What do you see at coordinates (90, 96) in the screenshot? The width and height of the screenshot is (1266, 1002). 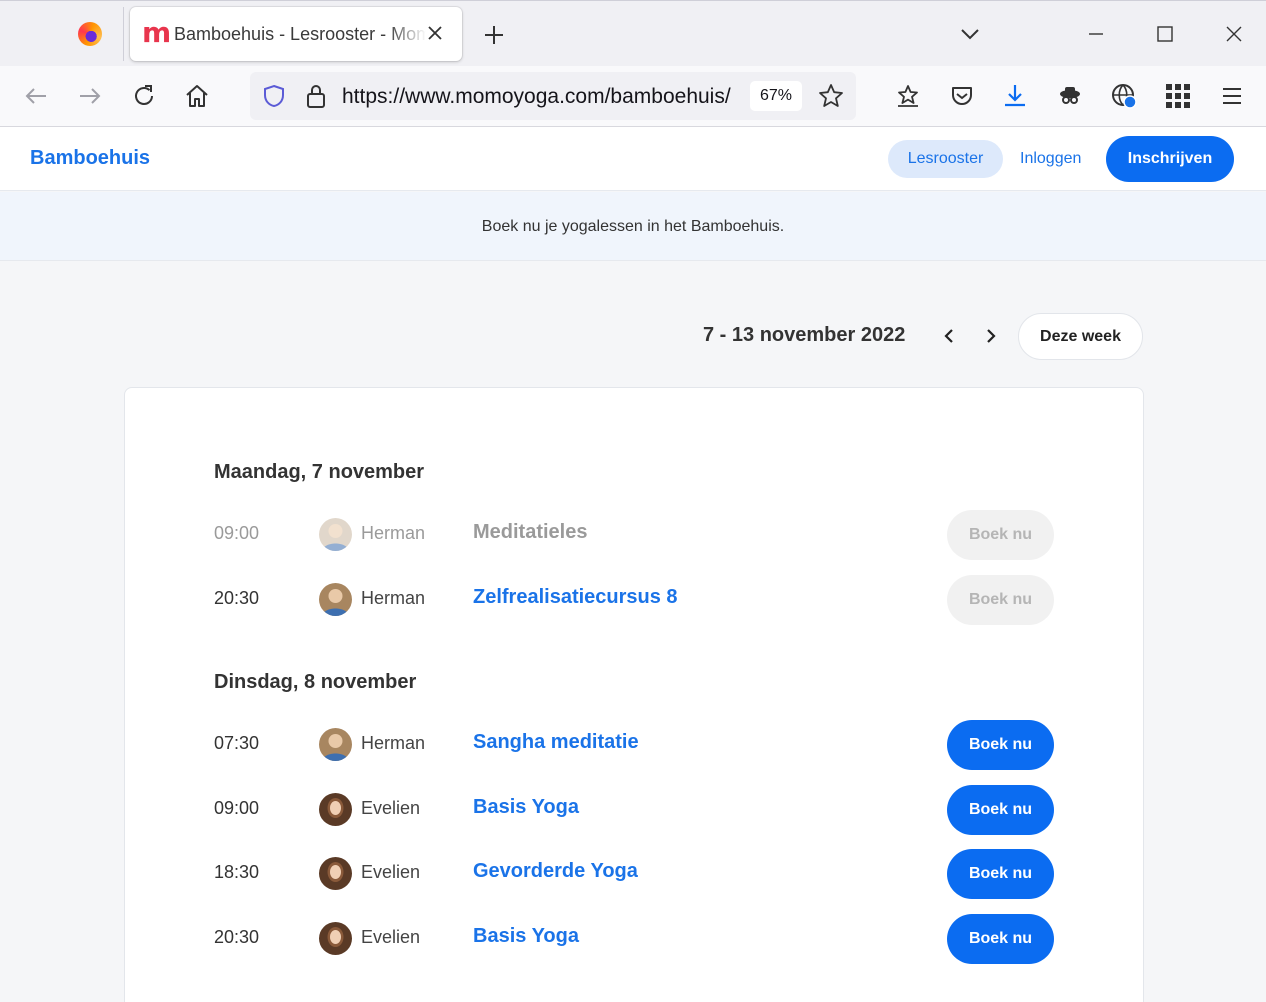 I see `forward-arrow-icon` at bounding box center [90, 96].